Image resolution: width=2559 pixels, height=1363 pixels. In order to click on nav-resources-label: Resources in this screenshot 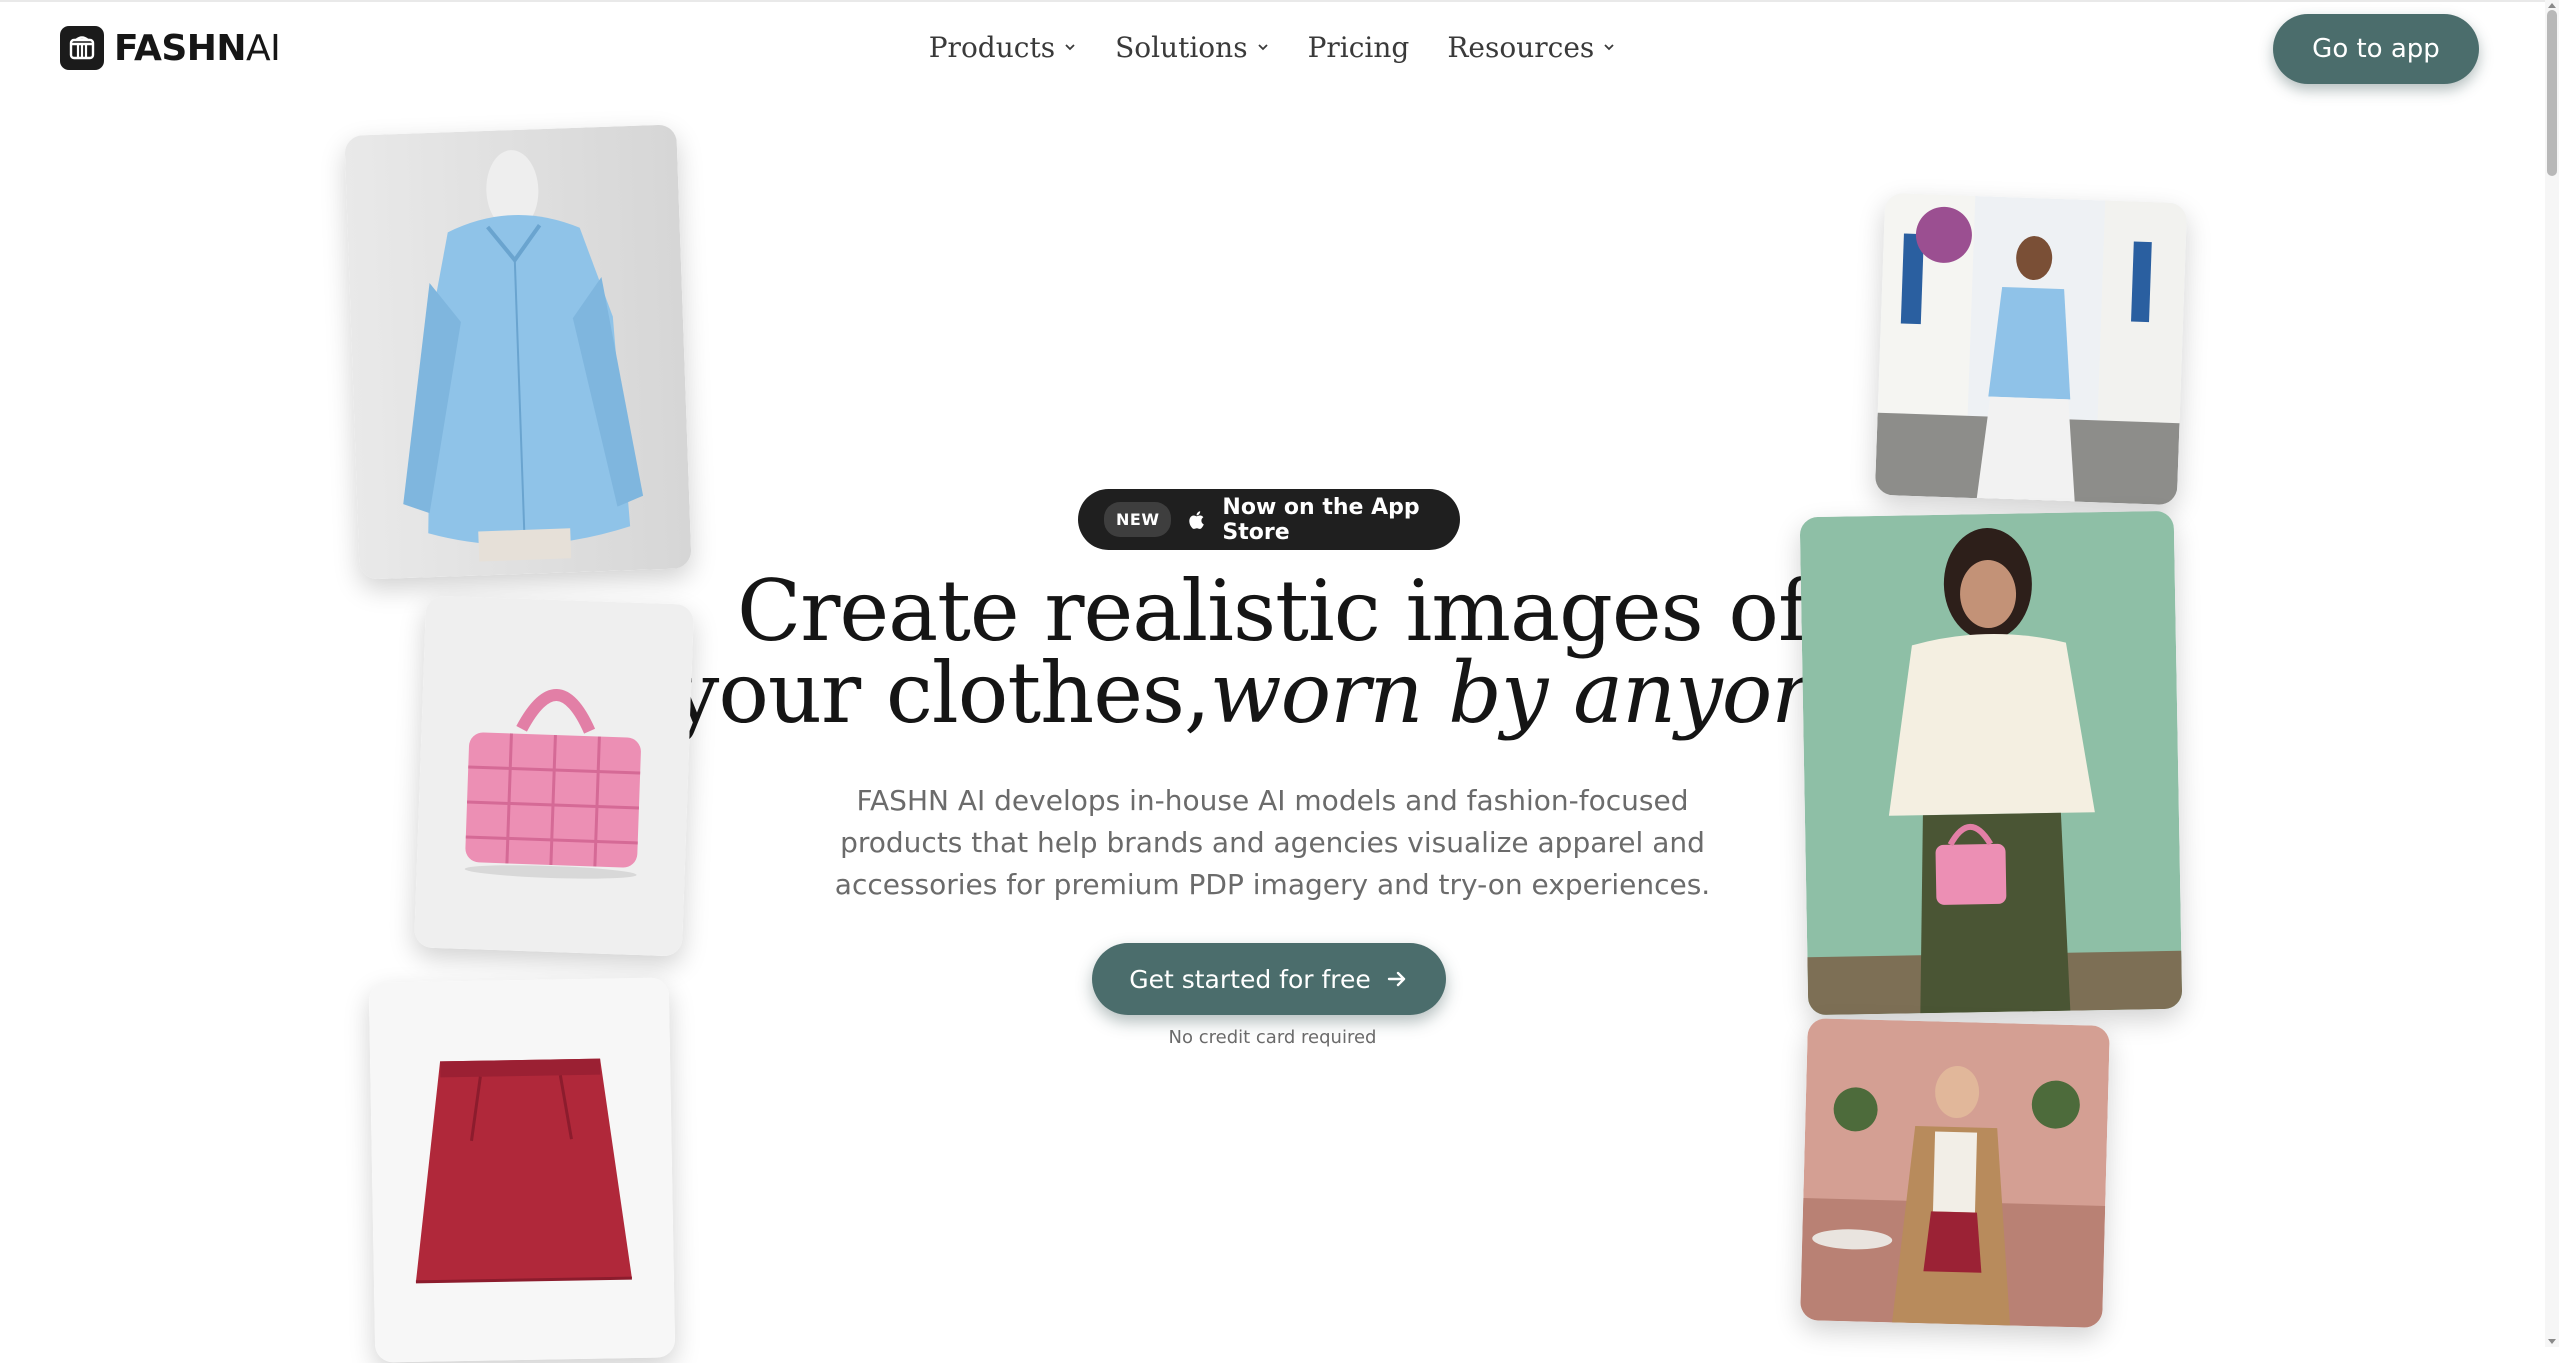, I will do `click(1521, 47)`.